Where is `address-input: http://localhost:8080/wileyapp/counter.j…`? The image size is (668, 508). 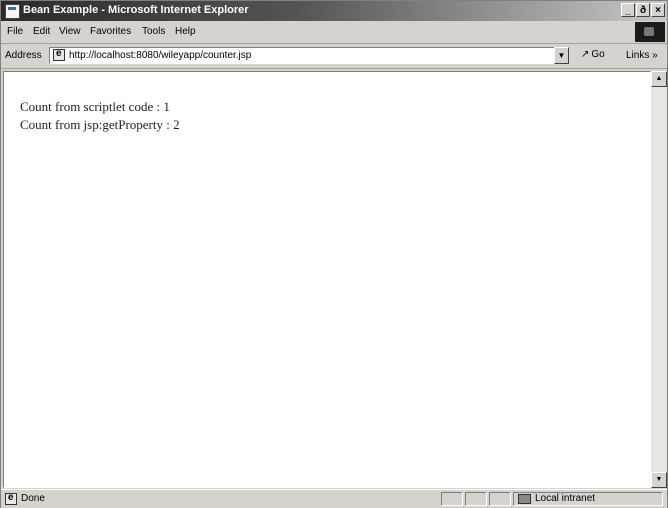
address-input: http://localhost:8080/wileyapp/counter.j… is located at coordinates (309, 55).